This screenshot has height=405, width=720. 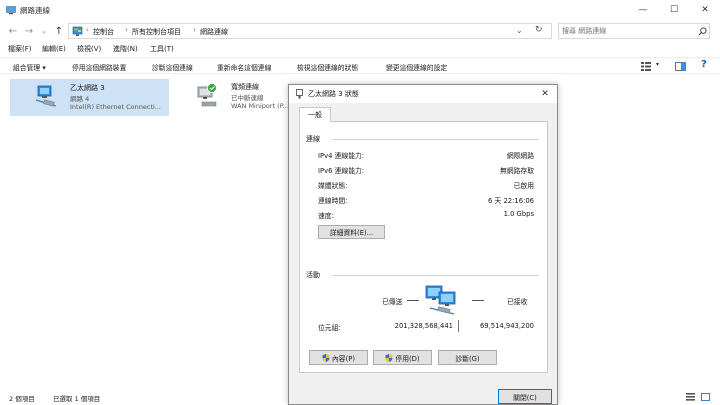 I want to click on search-input, so click(x=627, y=31).